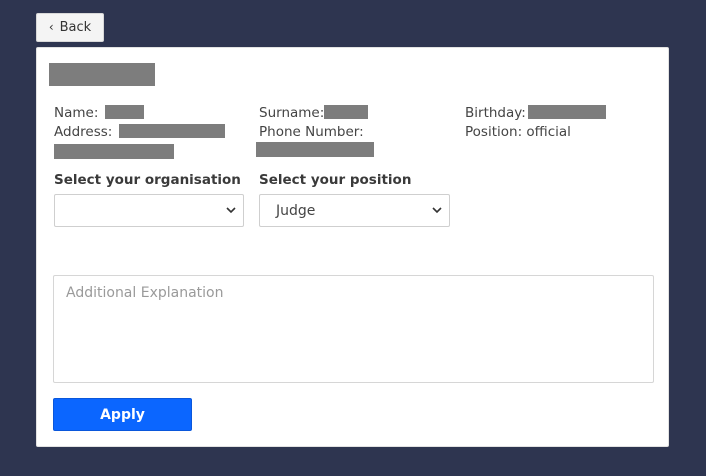  Describe the element at coordinates (566, 112) in the screenshot. I see `redacted-birthday` at that location.